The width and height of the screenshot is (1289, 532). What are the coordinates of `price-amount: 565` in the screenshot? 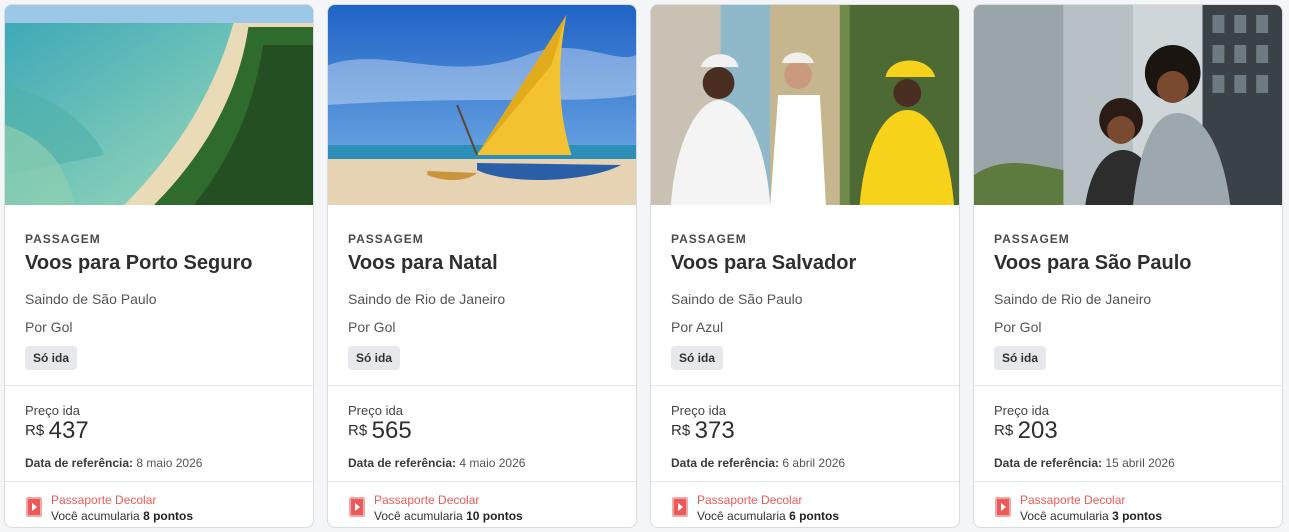 It's located at (391, 430).